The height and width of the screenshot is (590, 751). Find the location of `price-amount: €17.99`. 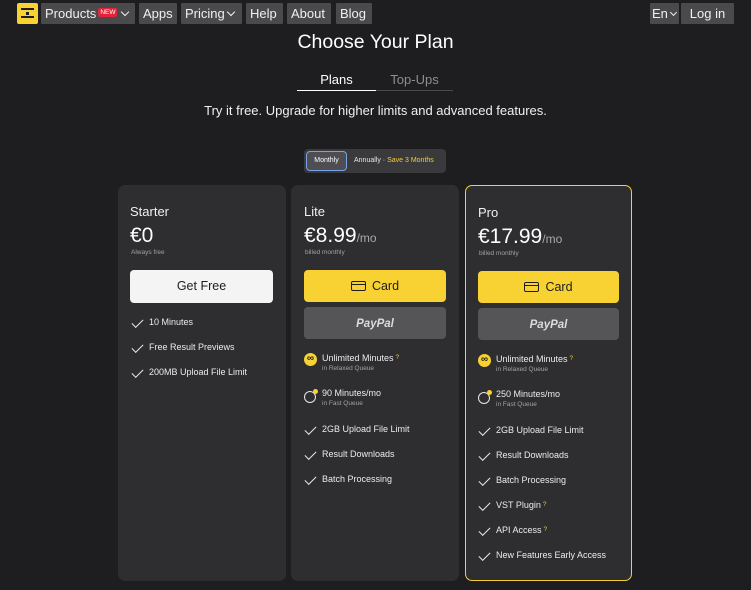

price-amount: €17.99 is located at coordinates (510, 236).